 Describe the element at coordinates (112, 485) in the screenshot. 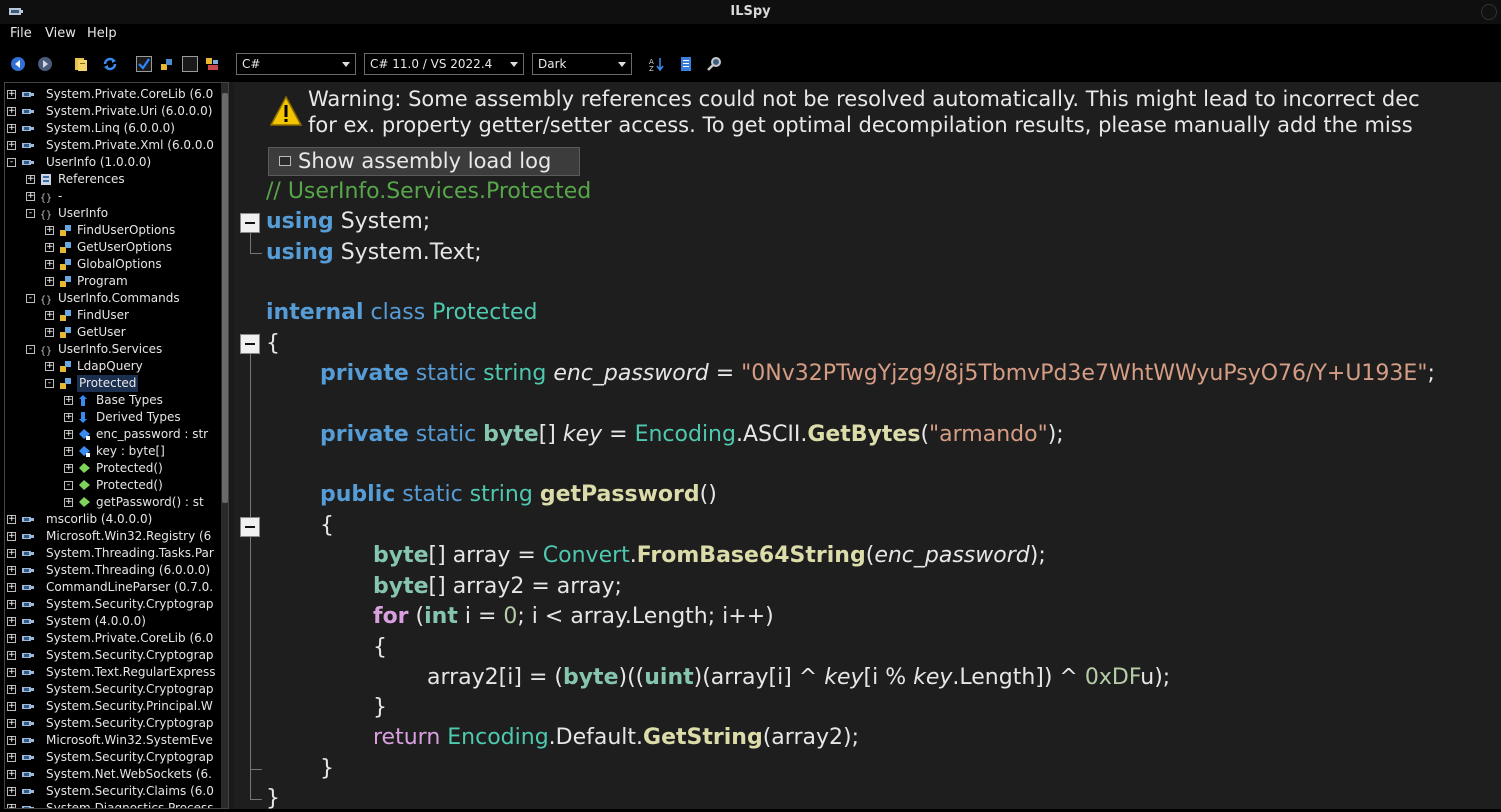

I see `tree-item: - Protected()` at that location.